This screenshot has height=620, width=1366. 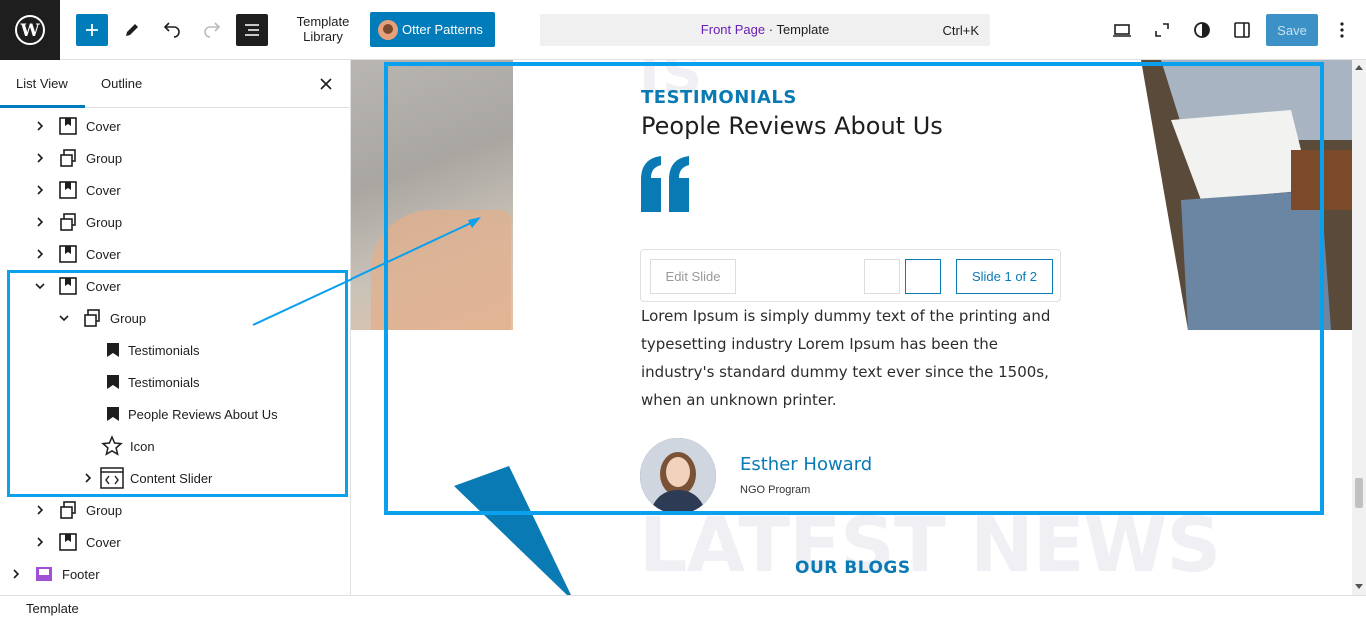 What do you see at coordinates (733, 29) in the screenshot?
I see `document-page-name: Front Page` at bounding box center [733, 29].